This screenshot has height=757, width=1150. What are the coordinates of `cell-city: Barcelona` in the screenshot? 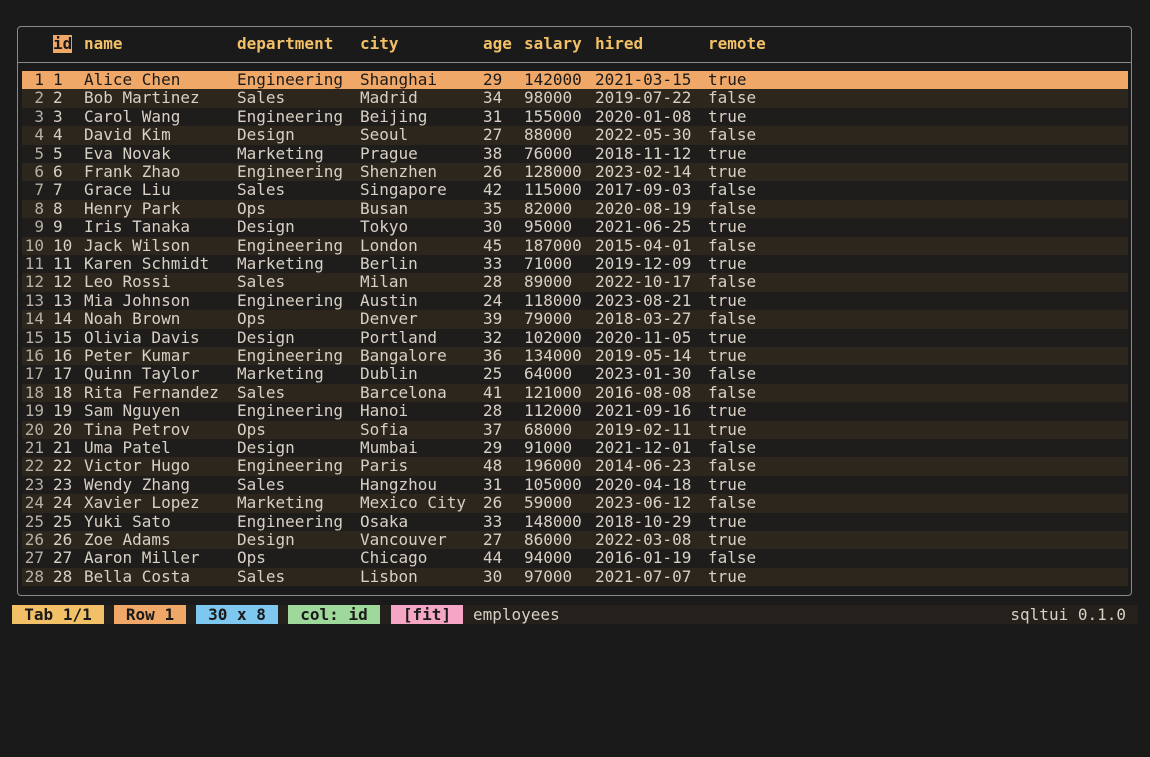 It's located at (403, 392).